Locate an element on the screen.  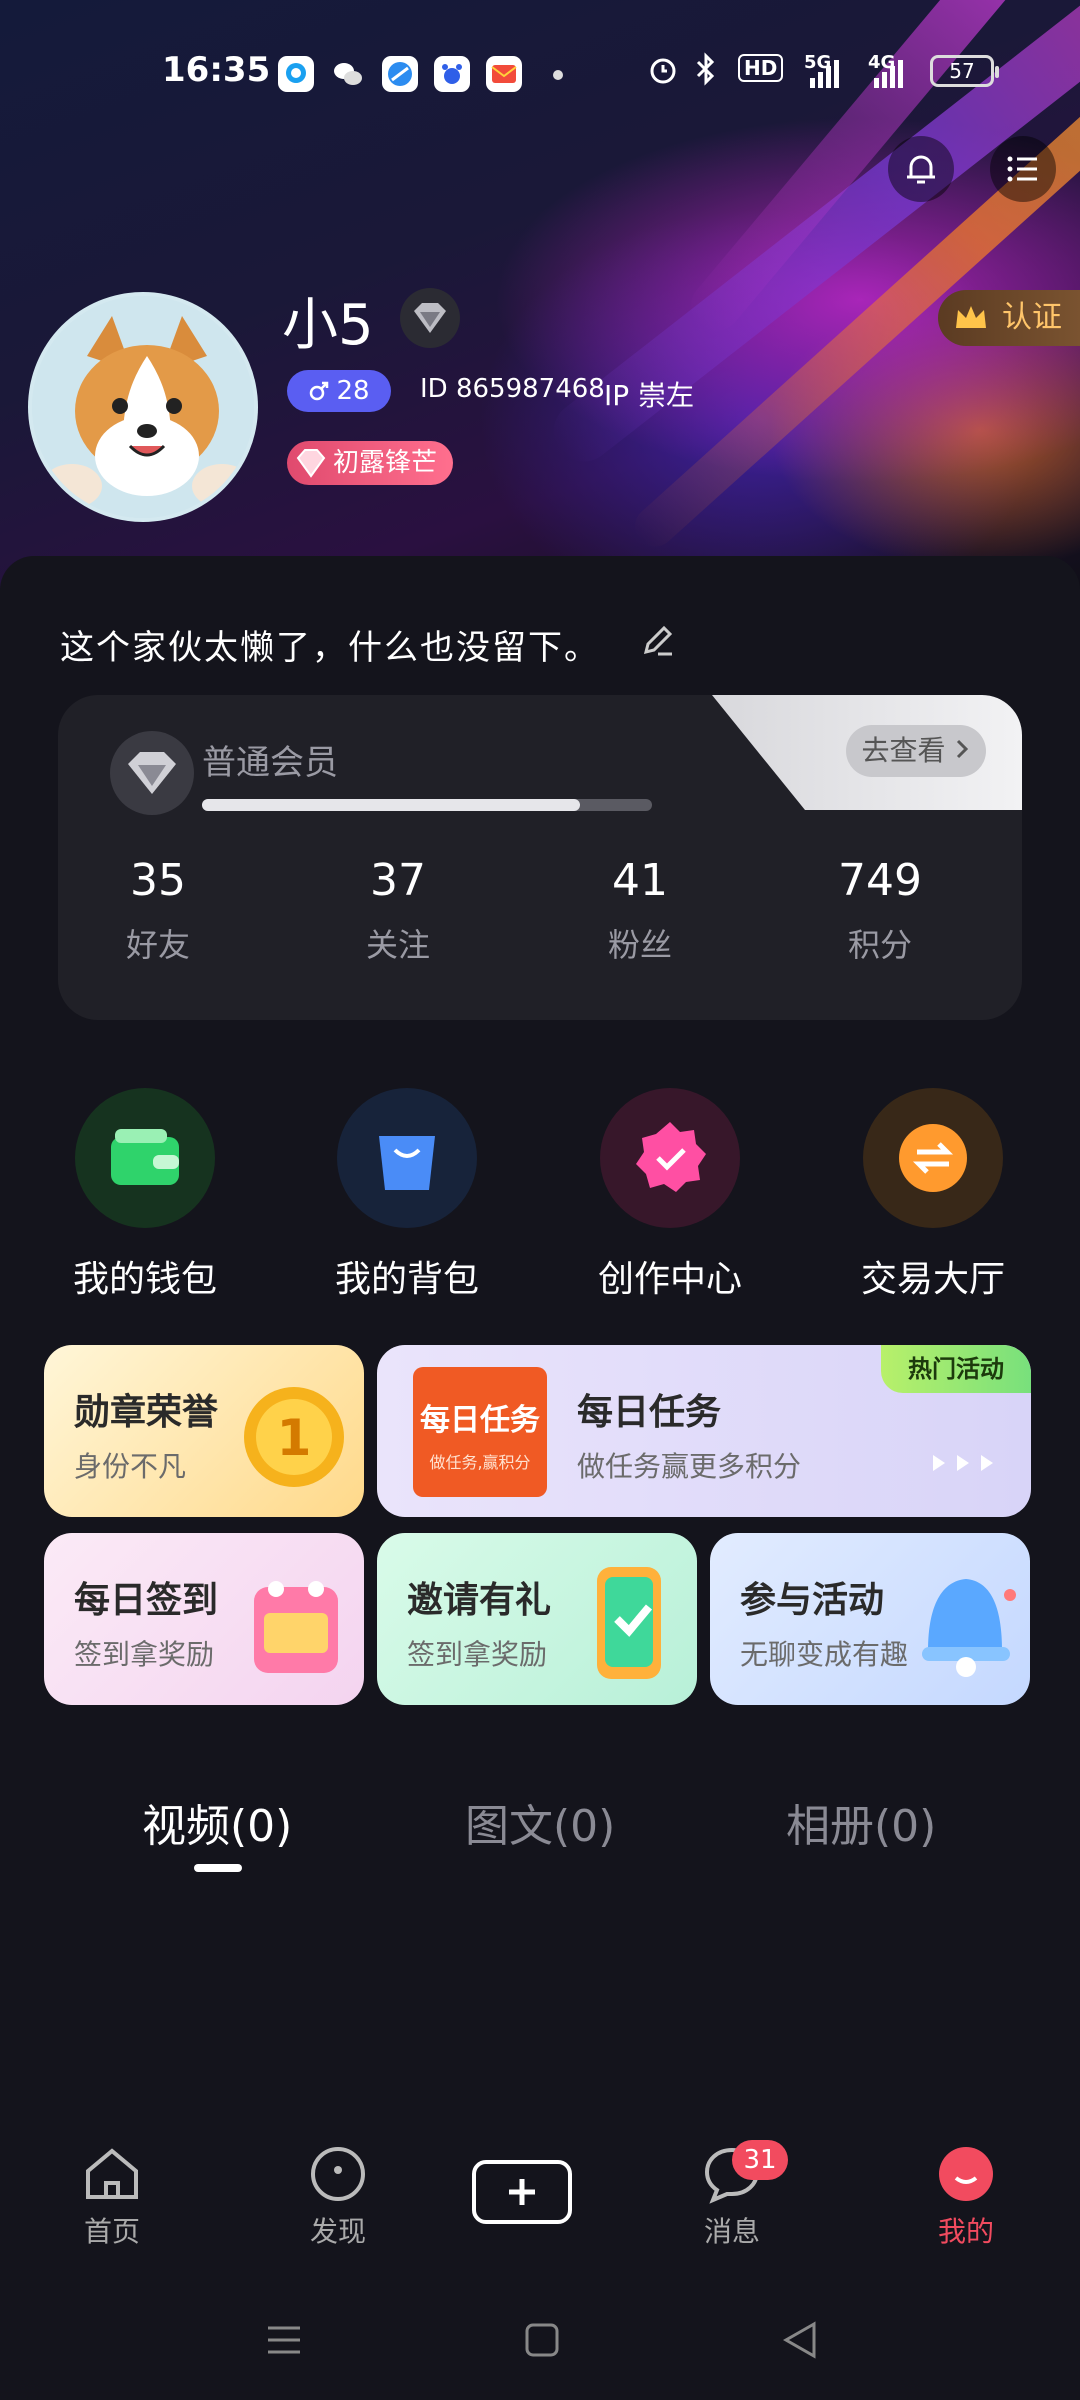
notification-bell-button is located at coordinates (921, 169).